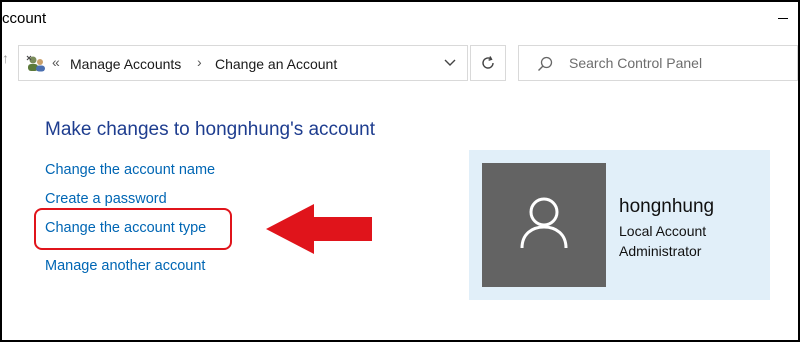 The width and height of the screenshot is (800, 342). Describe the element at coordinates (276, 64) in the screenshot. I see `breadcrumb-change-account: Change an Account` at that location.